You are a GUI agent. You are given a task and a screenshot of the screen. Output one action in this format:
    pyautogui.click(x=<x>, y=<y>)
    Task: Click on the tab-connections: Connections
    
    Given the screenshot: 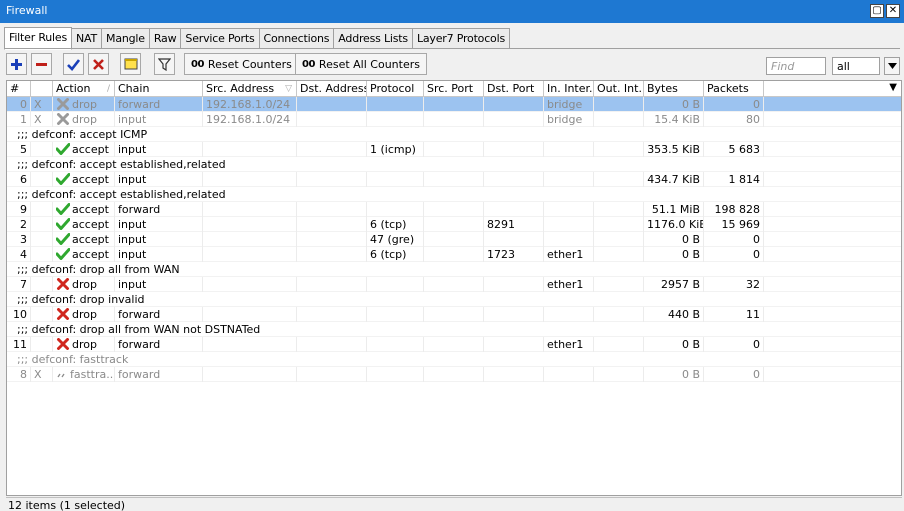 What is the action you would take?
    pyautogui.click(x=297, y=38)
    